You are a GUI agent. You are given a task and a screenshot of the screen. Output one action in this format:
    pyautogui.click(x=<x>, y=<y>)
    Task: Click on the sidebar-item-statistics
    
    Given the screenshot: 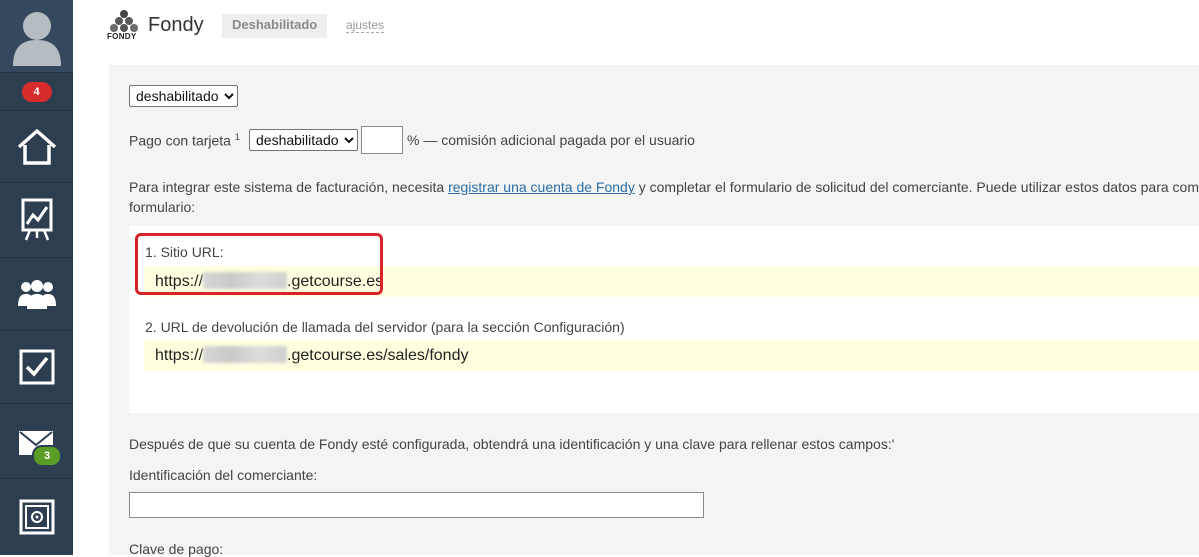 What is the action you would take?
    pyautogui.click(x=36, y=220)
    